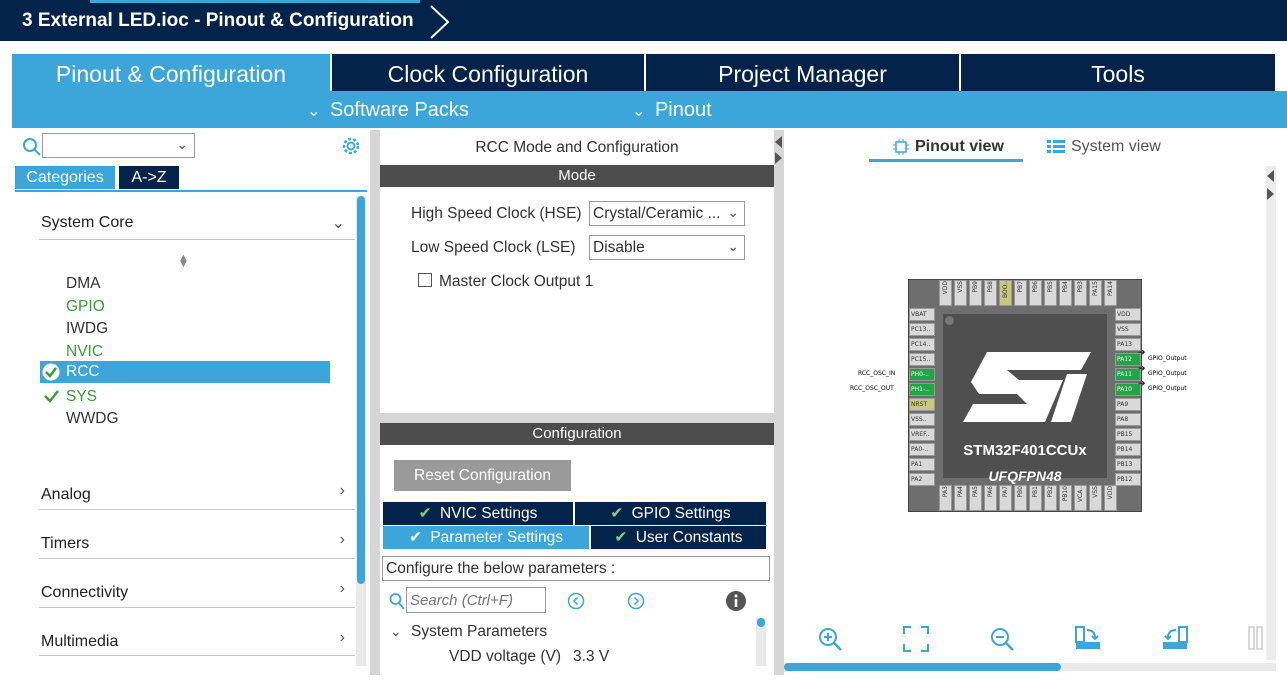  What do you see at coordinates (922, 359) in the screenshot?
I see `pin-pc15: PC15..` at bounding box center [922, 359].